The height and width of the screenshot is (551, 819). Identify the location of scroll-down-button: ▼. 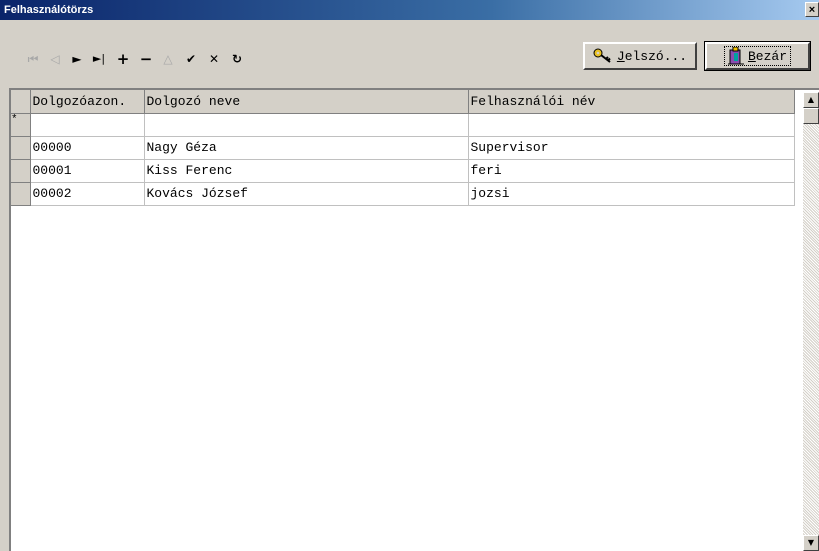
(811, 543).